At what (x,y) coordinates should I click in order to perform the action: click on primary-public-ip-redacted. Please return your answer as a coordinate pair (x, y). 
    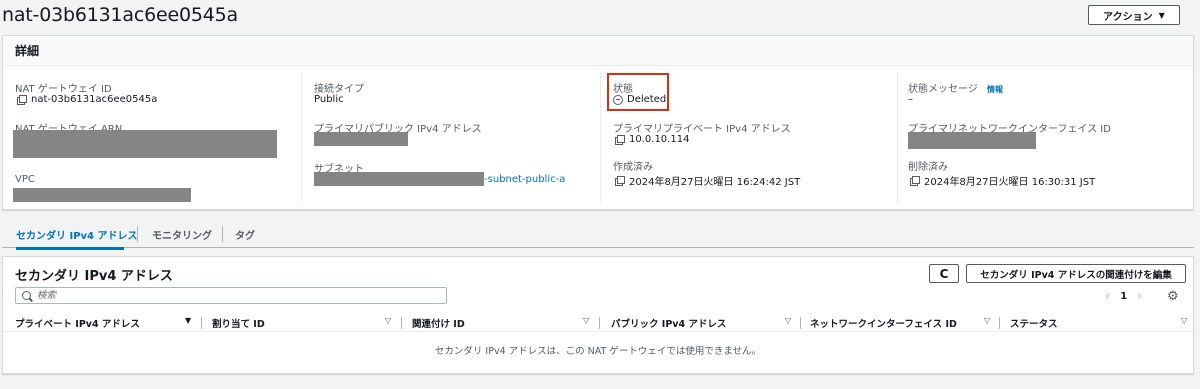
    Looking at the image, I should click on (361, 139).